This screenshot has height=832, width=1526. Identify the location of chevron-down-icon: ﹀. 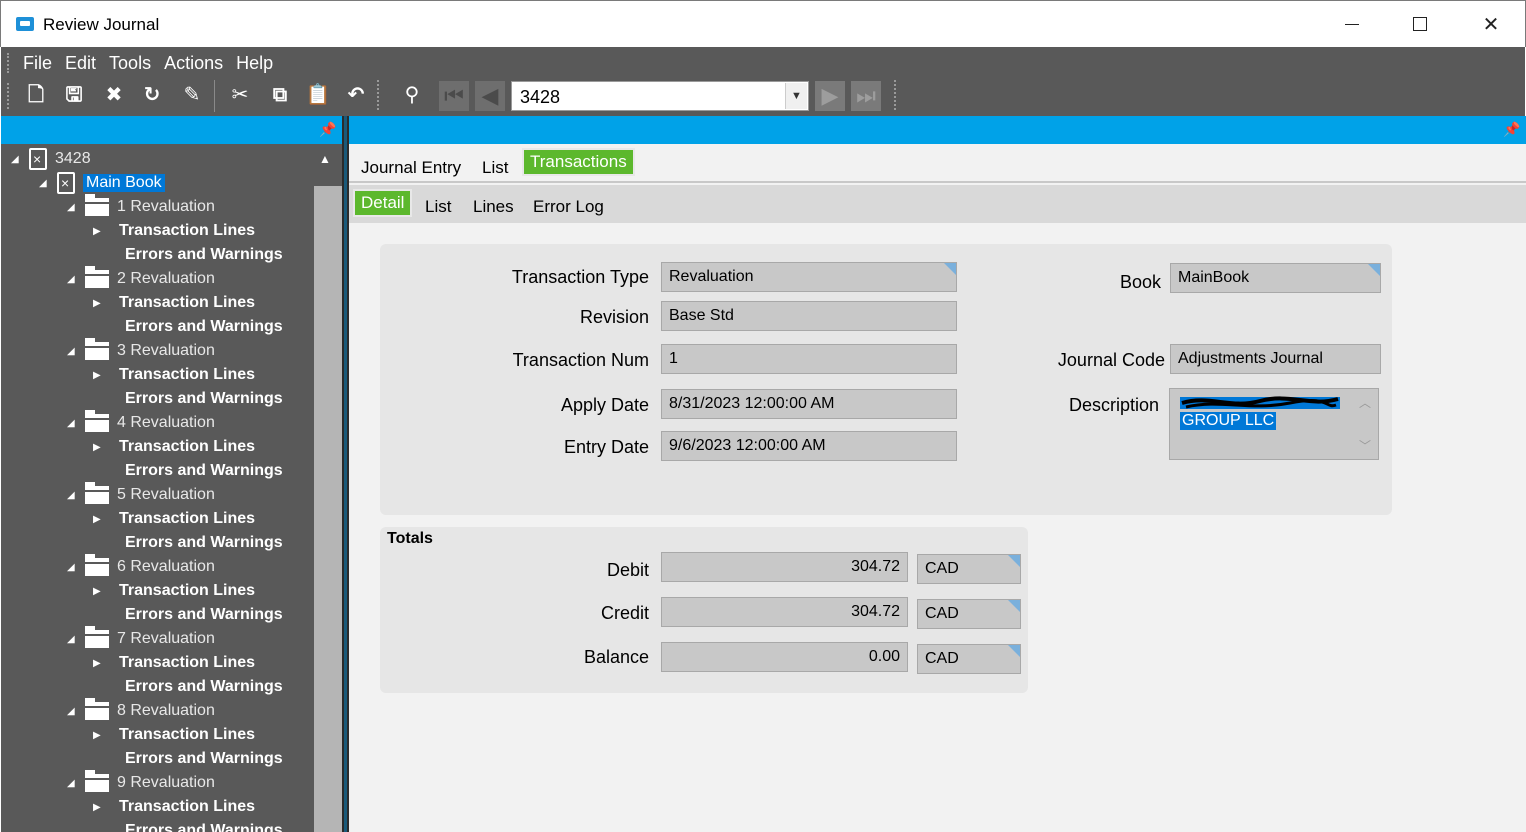
(1365, 445).